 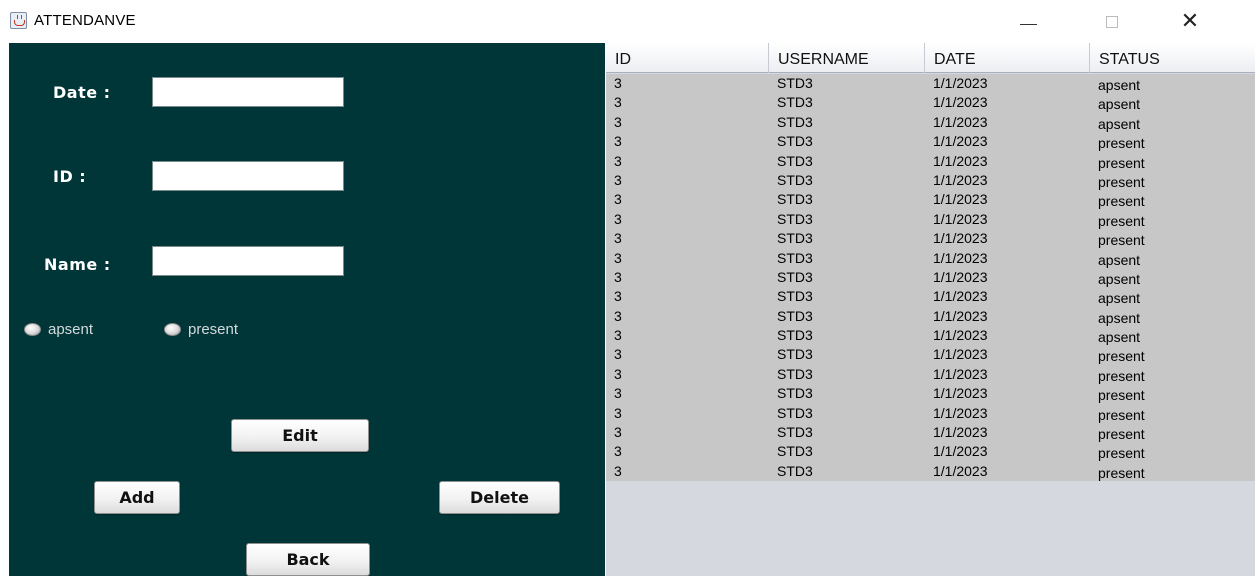 What do you see at coordinates (1007, 58) in the screenshot?
I see `column-header-date: DATE` at bounding box center [1007, 58].